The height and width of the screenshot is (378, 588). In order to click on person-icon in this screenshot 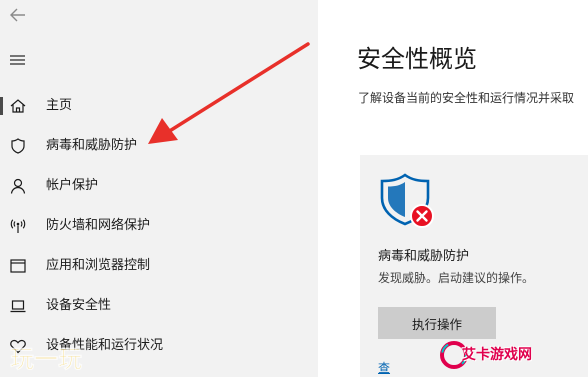, I will do `click(18, 186)`.